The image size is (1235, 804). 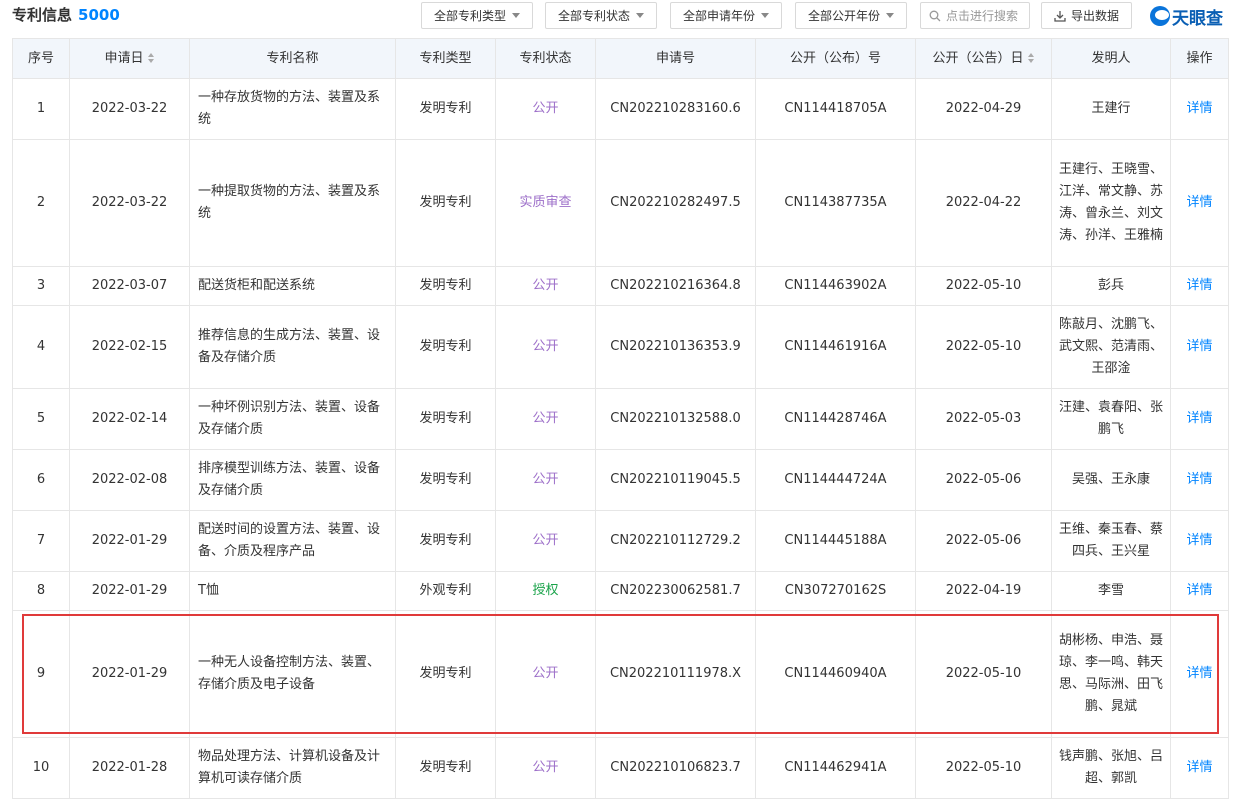 I want to click on cell-apply-date: 2022-03-22, so click(x=129, y=109).